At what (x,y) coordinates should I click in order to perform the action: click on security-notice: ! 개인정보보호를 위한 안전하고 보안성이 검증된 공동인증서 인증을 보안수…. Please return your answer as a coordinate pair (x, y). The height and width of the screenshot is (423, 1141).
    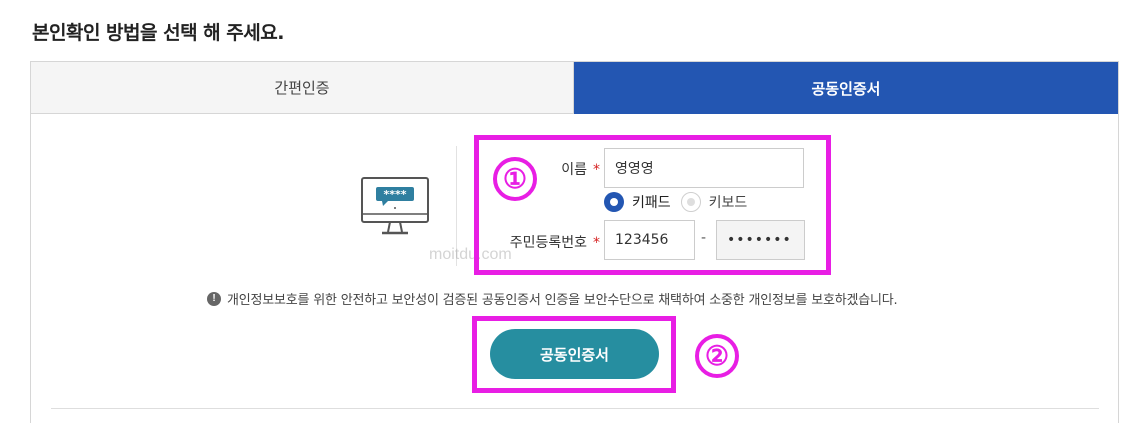
    Looking at the image, I should click on (552, 298).